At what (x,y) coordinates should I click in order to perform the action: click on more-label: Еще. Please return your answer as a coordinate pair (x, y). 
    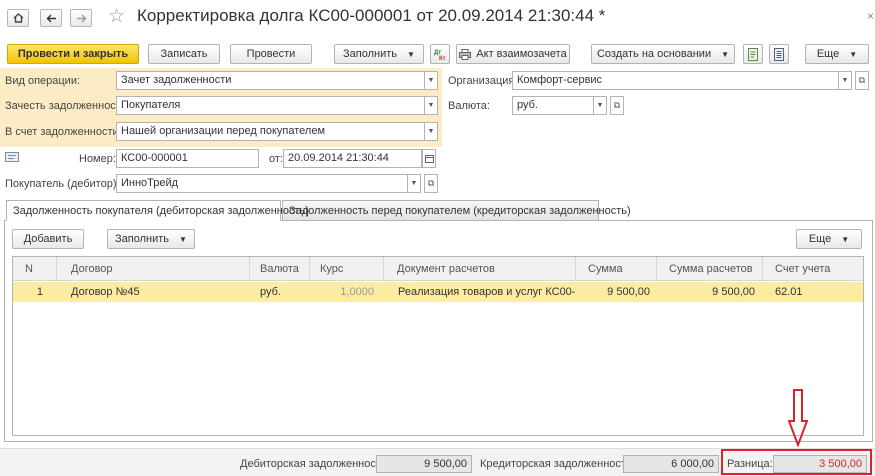
    Looking at the image, I should click on (828, 54).